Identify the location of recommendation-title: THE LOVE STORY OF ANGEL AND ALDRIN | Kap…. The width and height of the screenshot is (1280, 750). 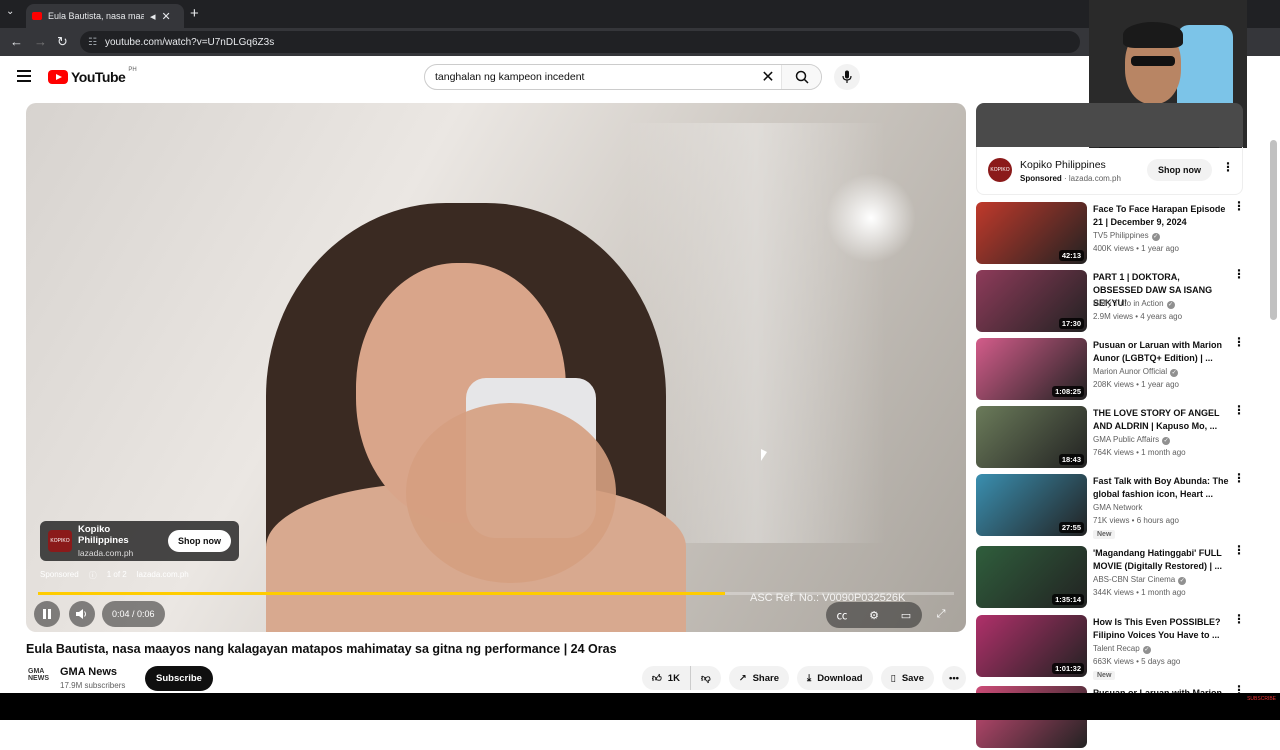
(1161, 420).